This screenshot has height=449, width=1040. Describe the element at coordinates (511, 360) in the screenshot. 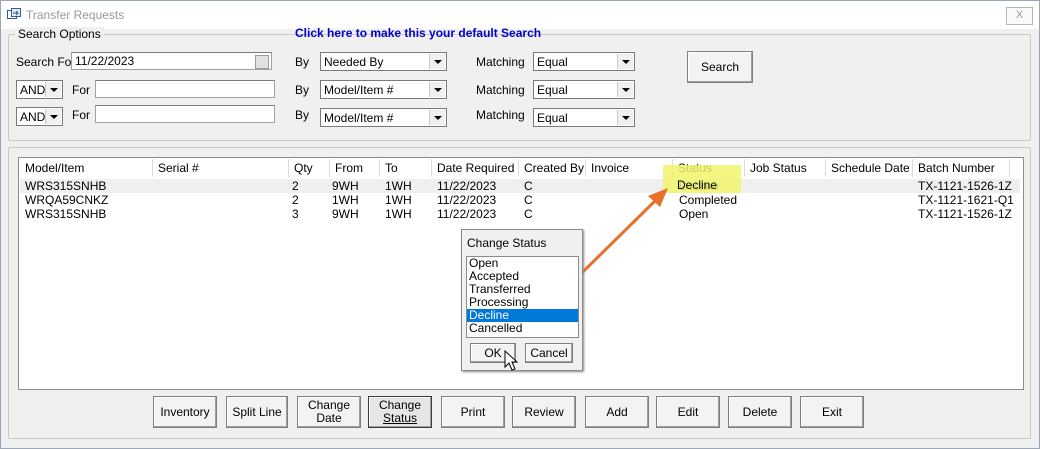

I see `mouse-cursor-icon` at that location.